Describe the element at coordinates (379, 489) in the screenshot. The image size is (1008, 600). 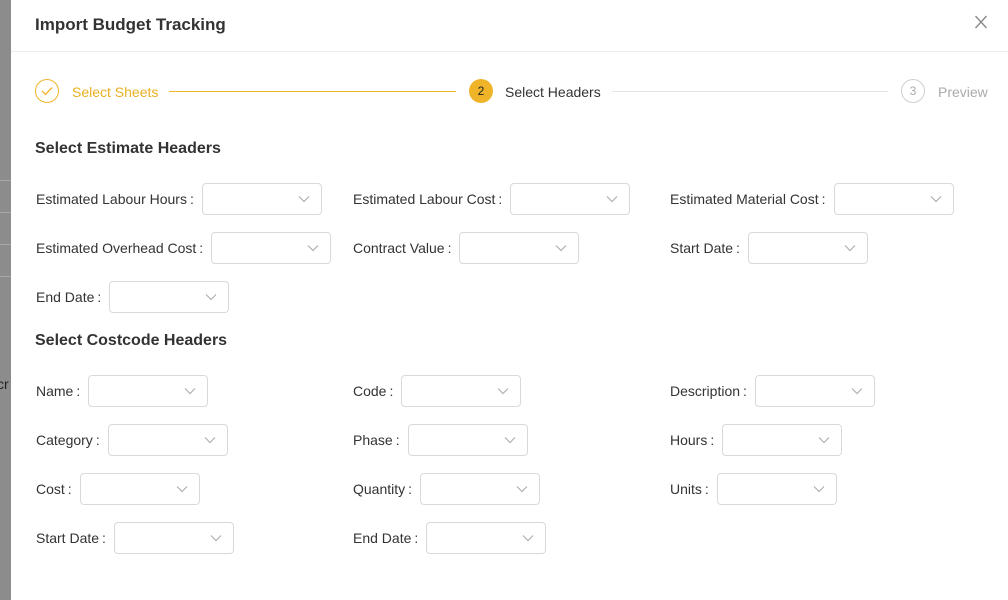
I see `field-label: Quantity` at that location.